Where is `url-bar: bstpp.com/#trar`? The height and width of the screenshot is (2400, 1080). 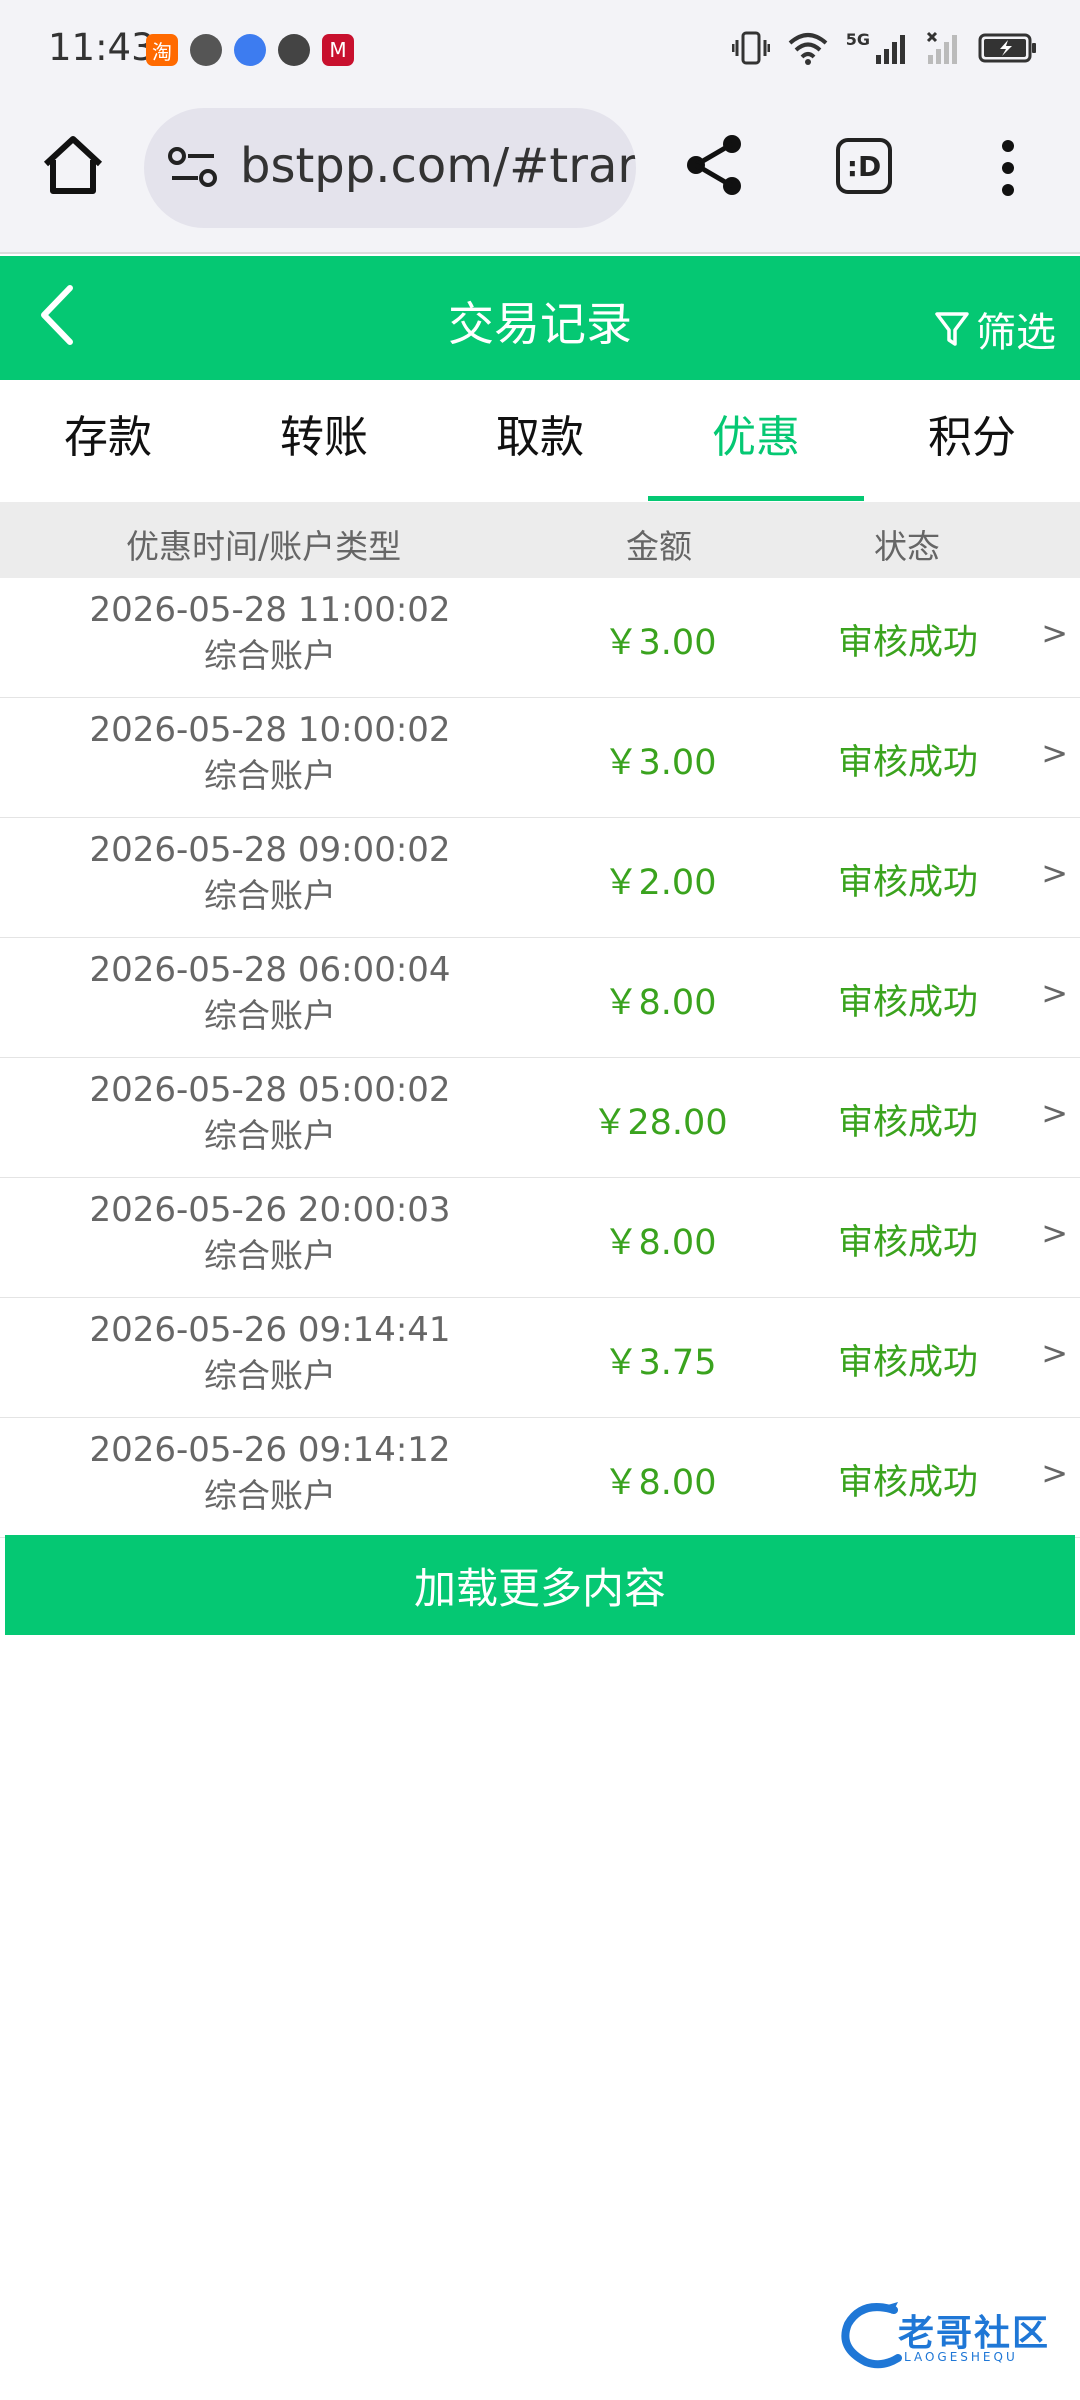
url-bar: bstpp.com/#trar is located at coordinates (390, 168).